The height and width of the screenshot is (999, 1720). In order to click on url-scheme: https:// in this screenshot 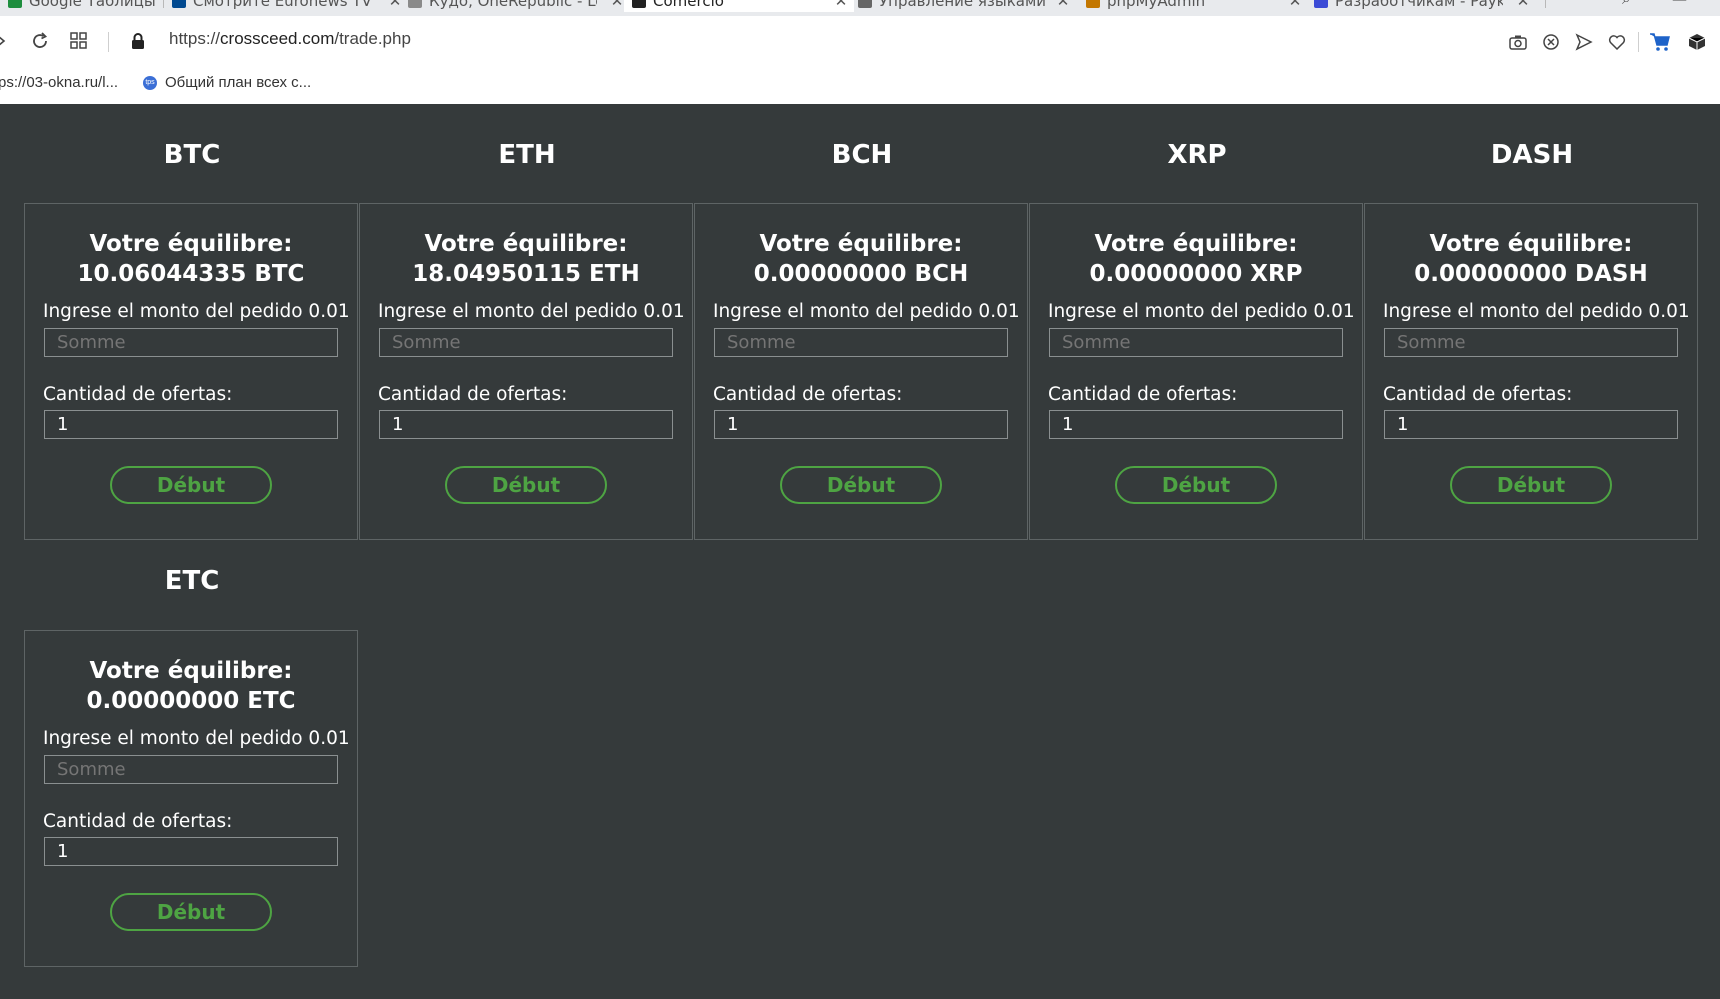, I will do `click(195, 38)`.